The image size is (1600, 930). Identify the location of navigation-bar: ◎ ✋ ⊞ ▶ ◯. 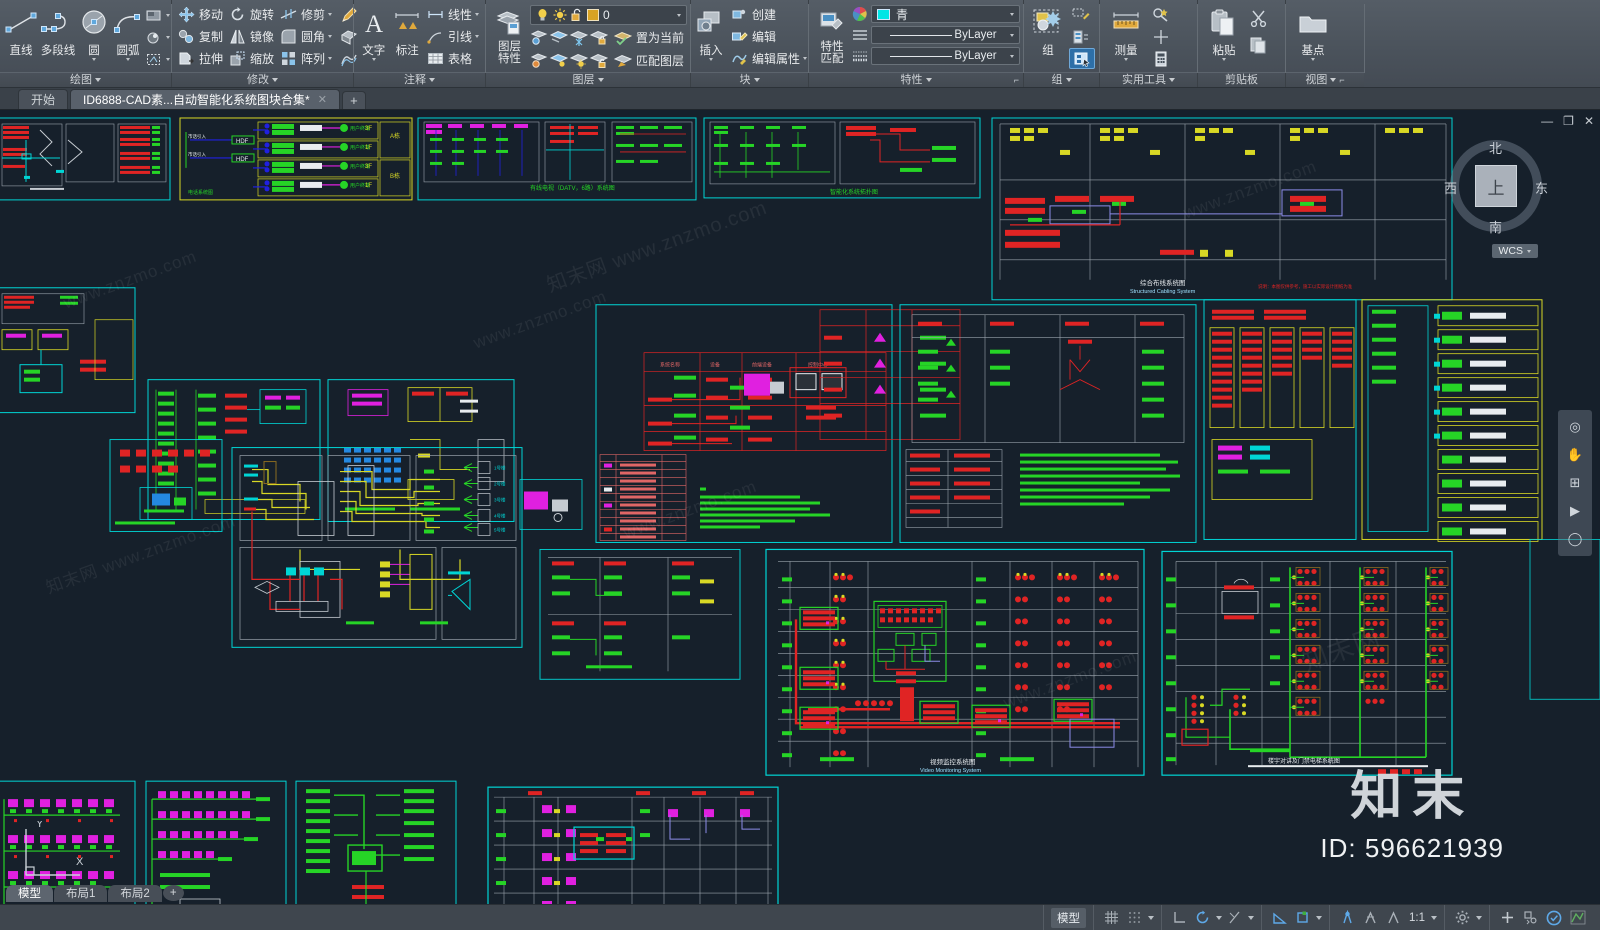
(1575, 483).